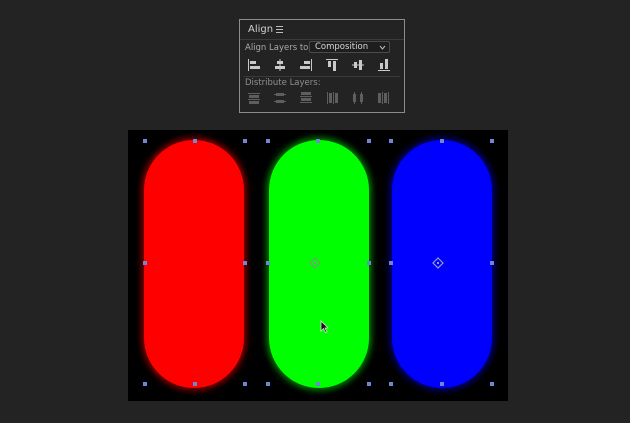 The width and height of the screenshot is (630, 423). Describe the element at coordinates (342, 47) in the screenshot. I see `align-layers-to-value: Composition` at that location.